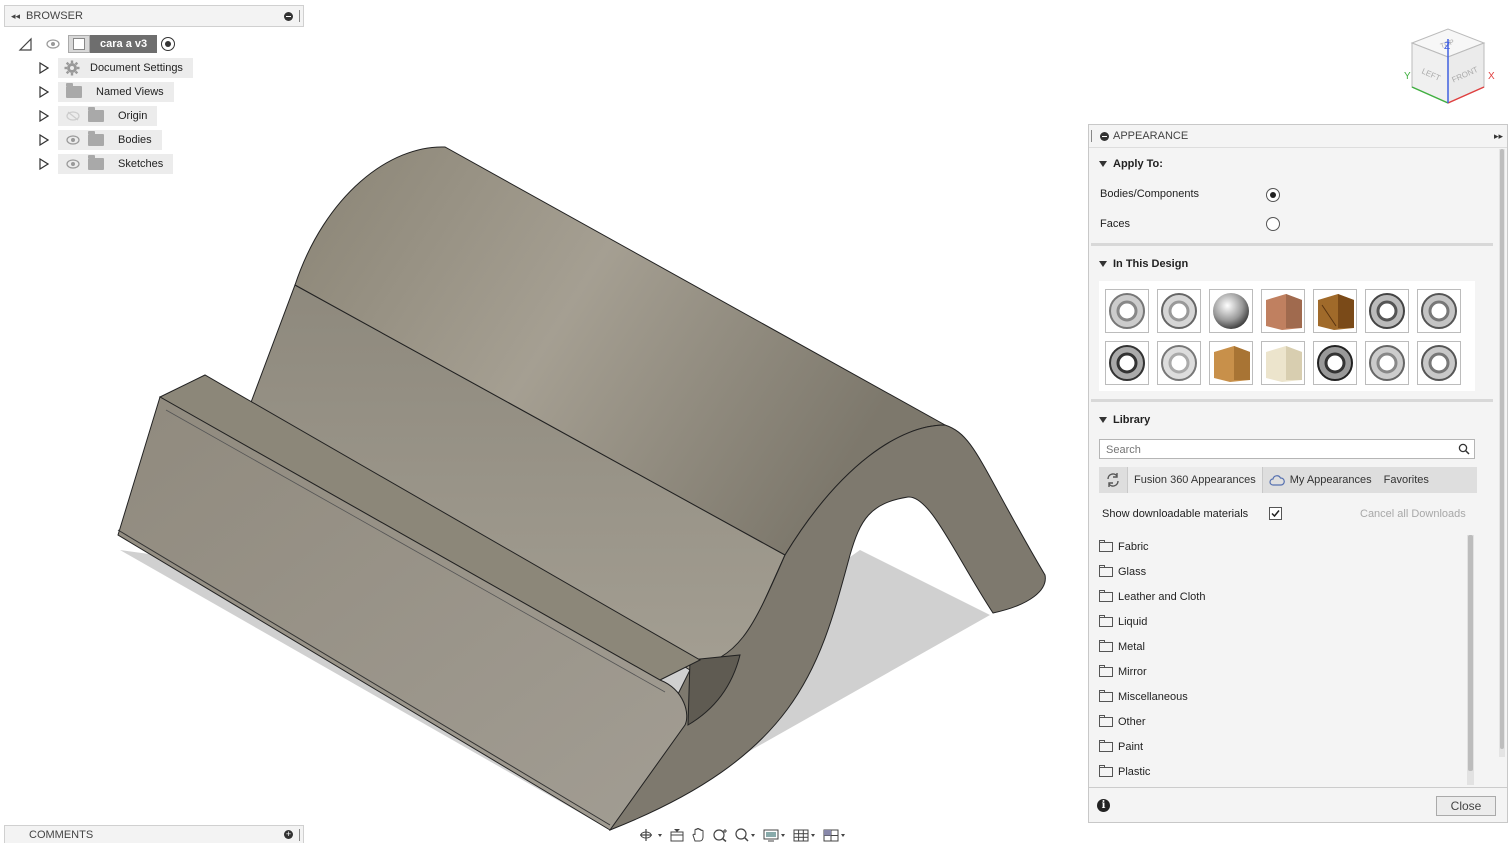  What do you see at coordinates (1124, 420) in the screenshot?
I see `library-section-header: Library` at bounding box center [1124, 420].